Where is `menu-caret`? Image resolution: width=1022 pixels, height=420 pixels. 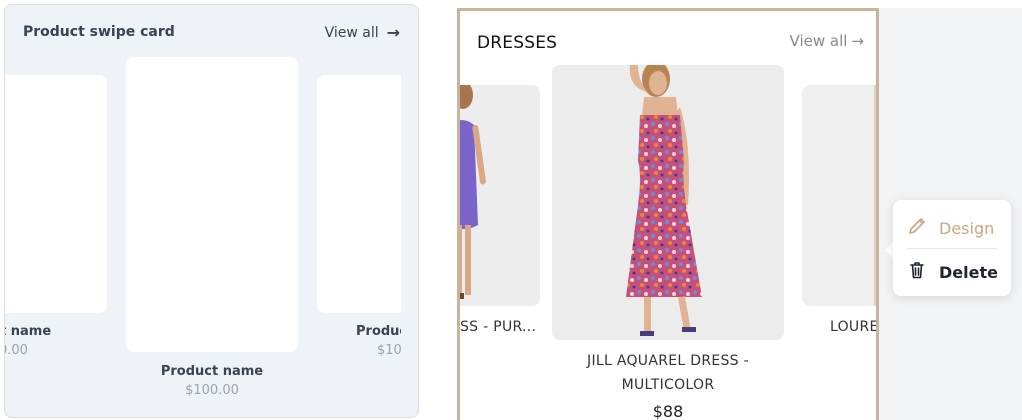
menu-caret is located at coordinates (888, 250).